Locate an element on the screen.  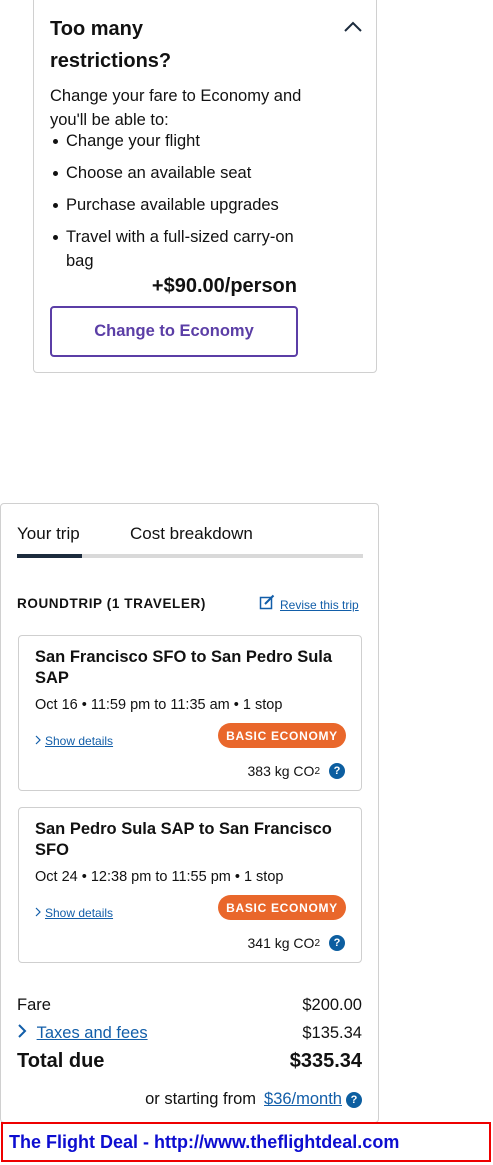
taxes-value: $135.34 is located at coordinates (332, 1033).